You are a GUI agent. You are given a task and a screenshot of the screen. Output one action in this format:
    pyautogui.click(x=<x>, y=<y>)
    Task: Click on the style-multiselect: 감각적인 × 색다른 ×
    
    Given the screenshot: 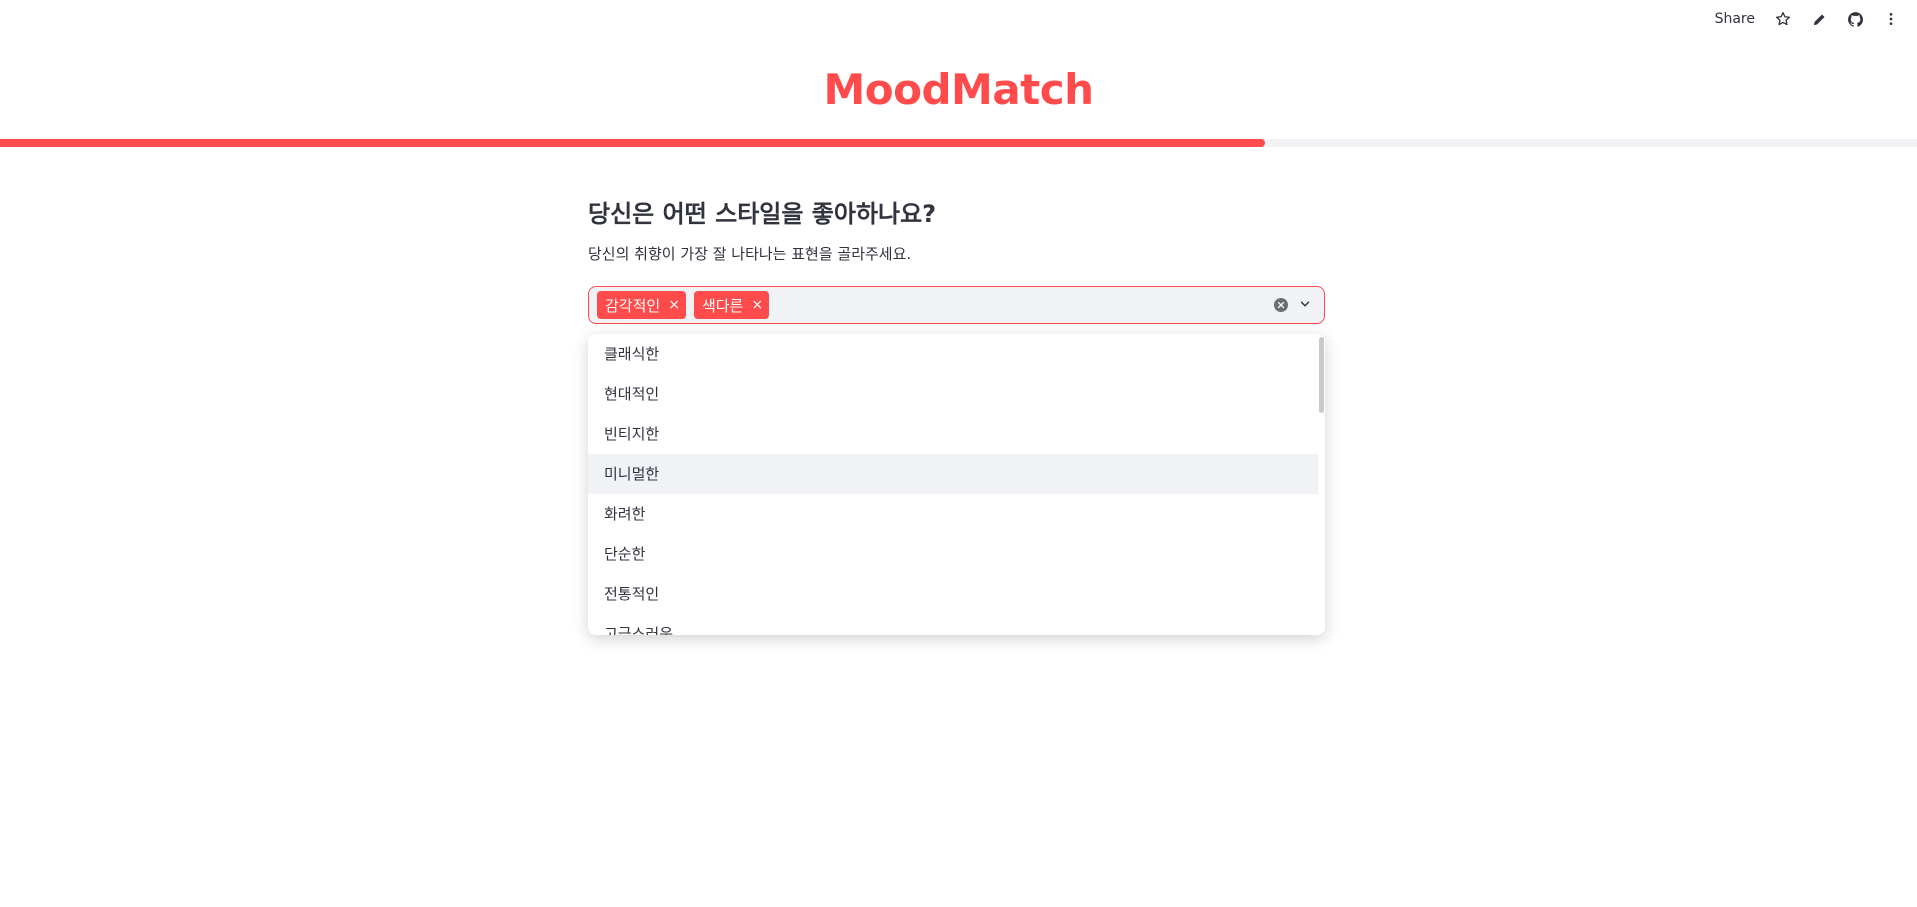 What is the action you would take?
    pyautogui.click(x=956, y=305)
    